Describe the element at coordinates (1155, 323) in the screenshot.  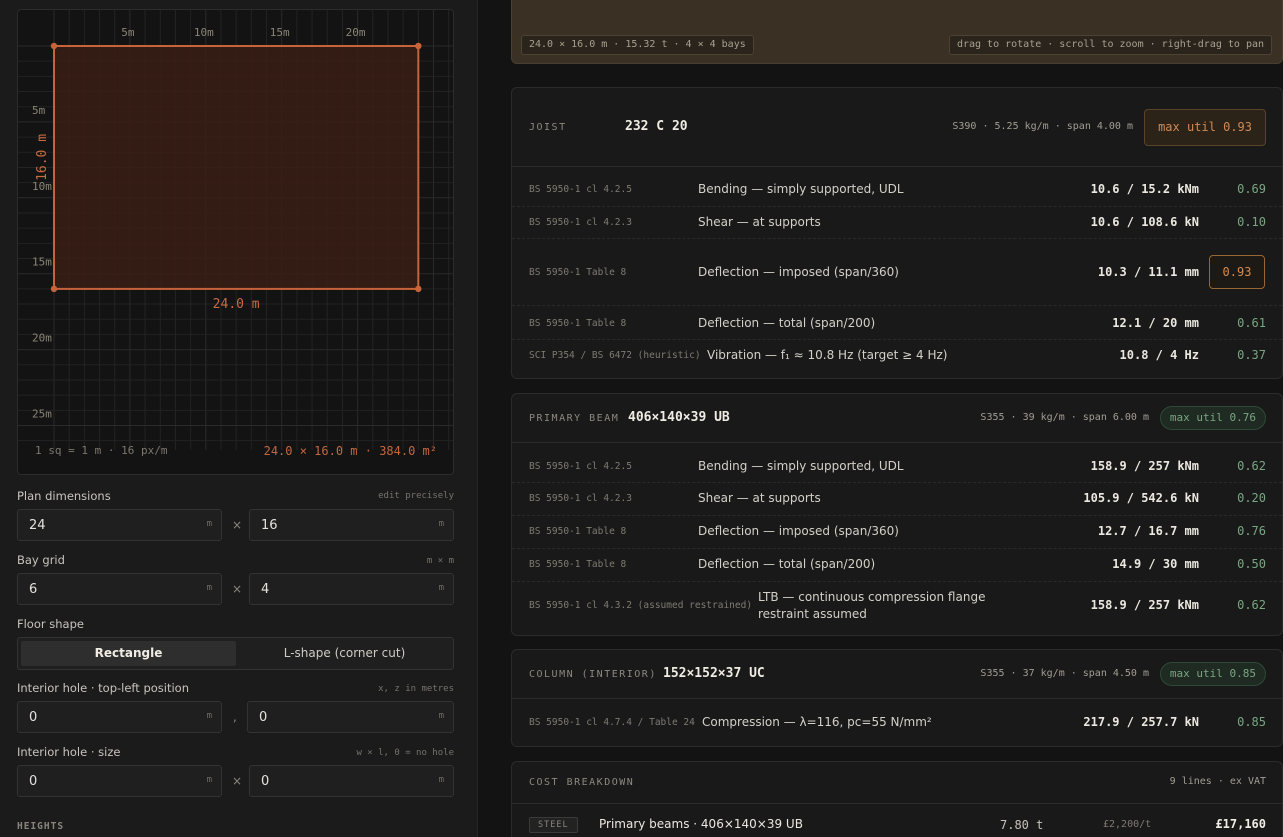
I see `check-value: 12.1 / 20 mm` at that location.